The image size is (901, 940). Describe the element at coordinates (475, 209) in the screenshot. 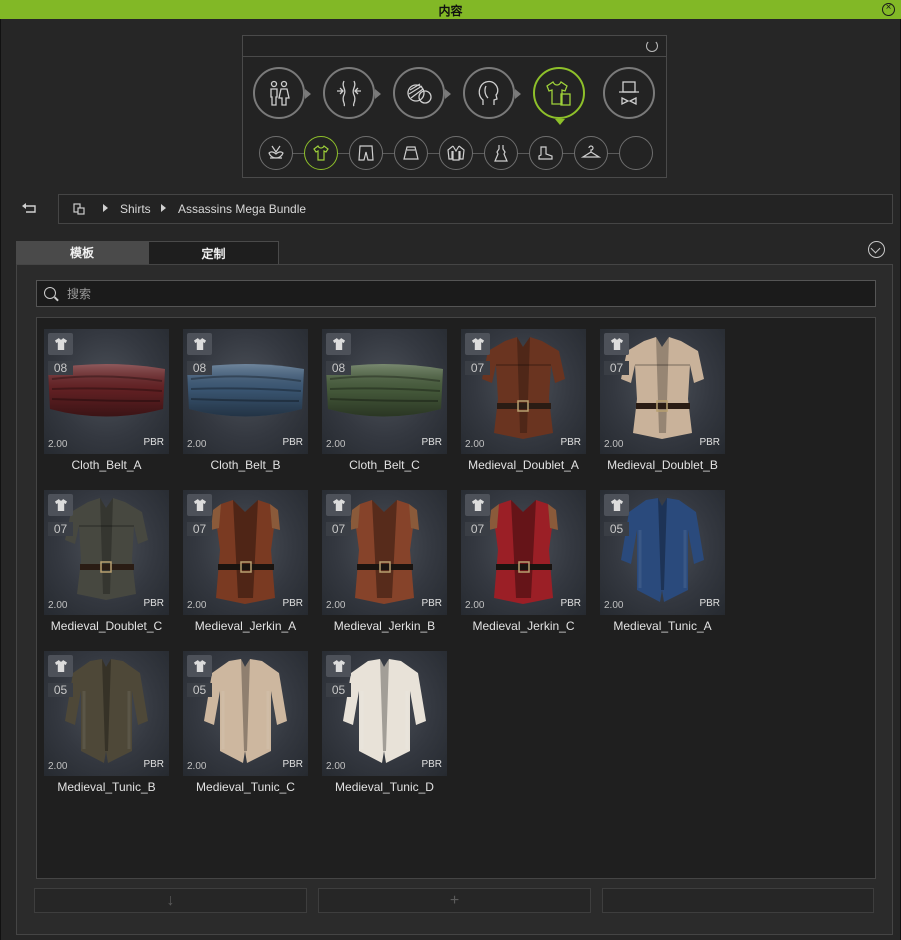

I see `breadcrumb: Shirts Assassins Mega Bundle` at that location.